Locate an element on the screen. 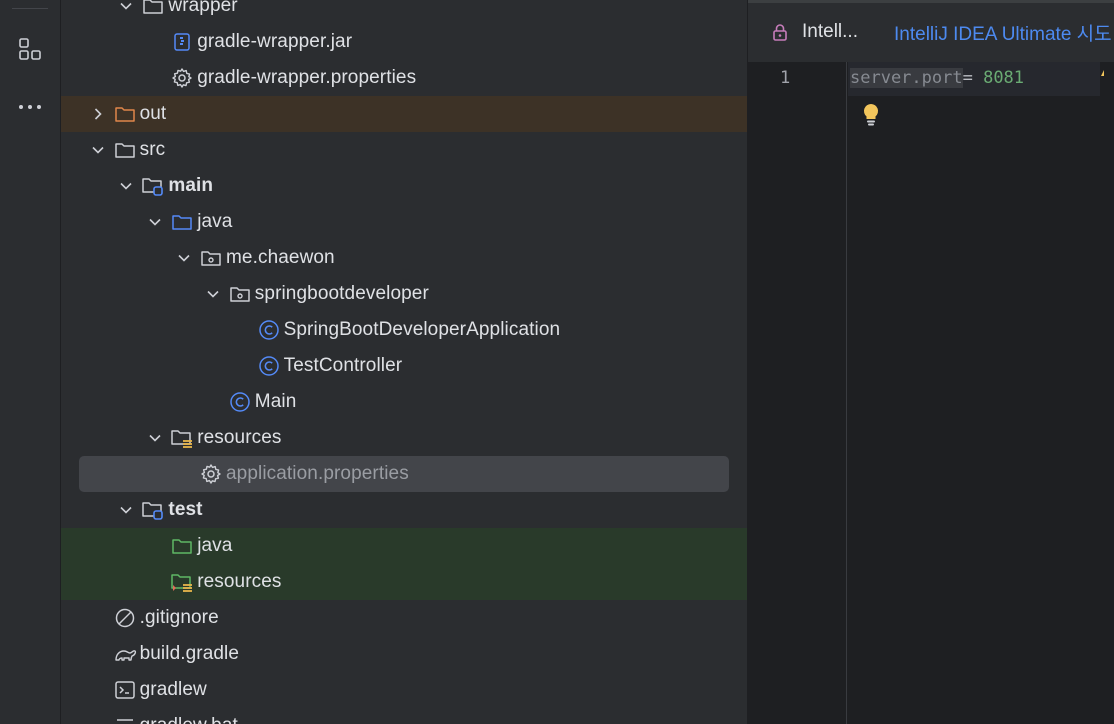  lightbulb-icon is located at coordinates (871, 117).